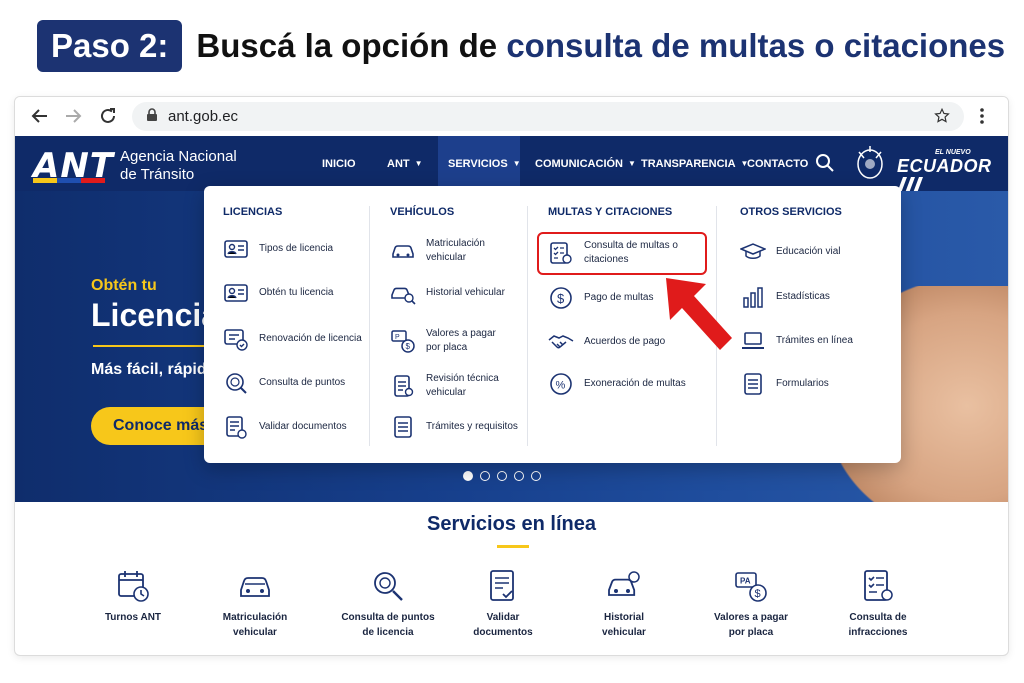  What do you see at coordinates (585, 163) in the screenshot?
I see `nav-comunicacion: COMUNICACIÓN ▼` at bounding box center [585, 163].